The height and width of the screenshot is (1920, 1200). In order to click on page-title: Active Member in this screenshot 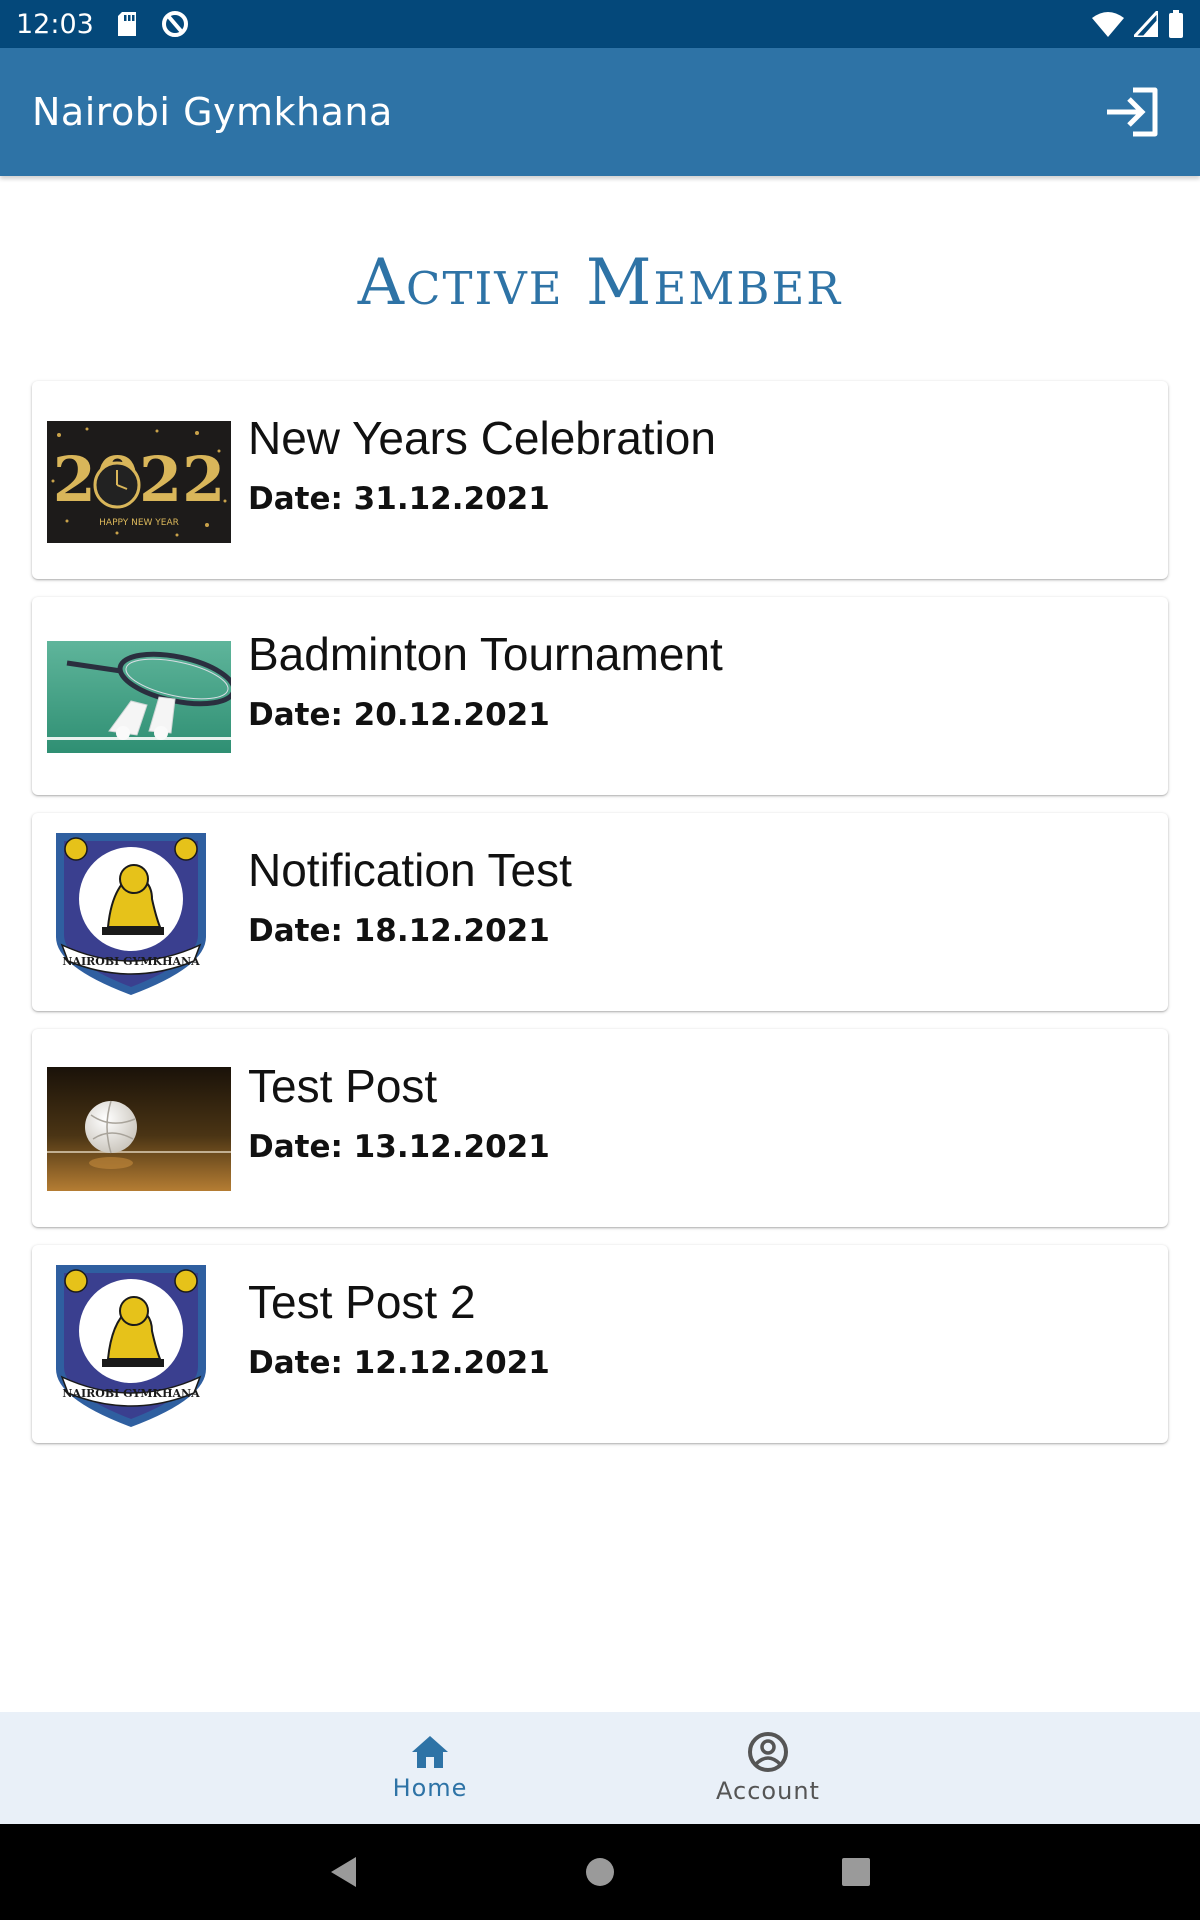, I will do `click(600, 283)`.